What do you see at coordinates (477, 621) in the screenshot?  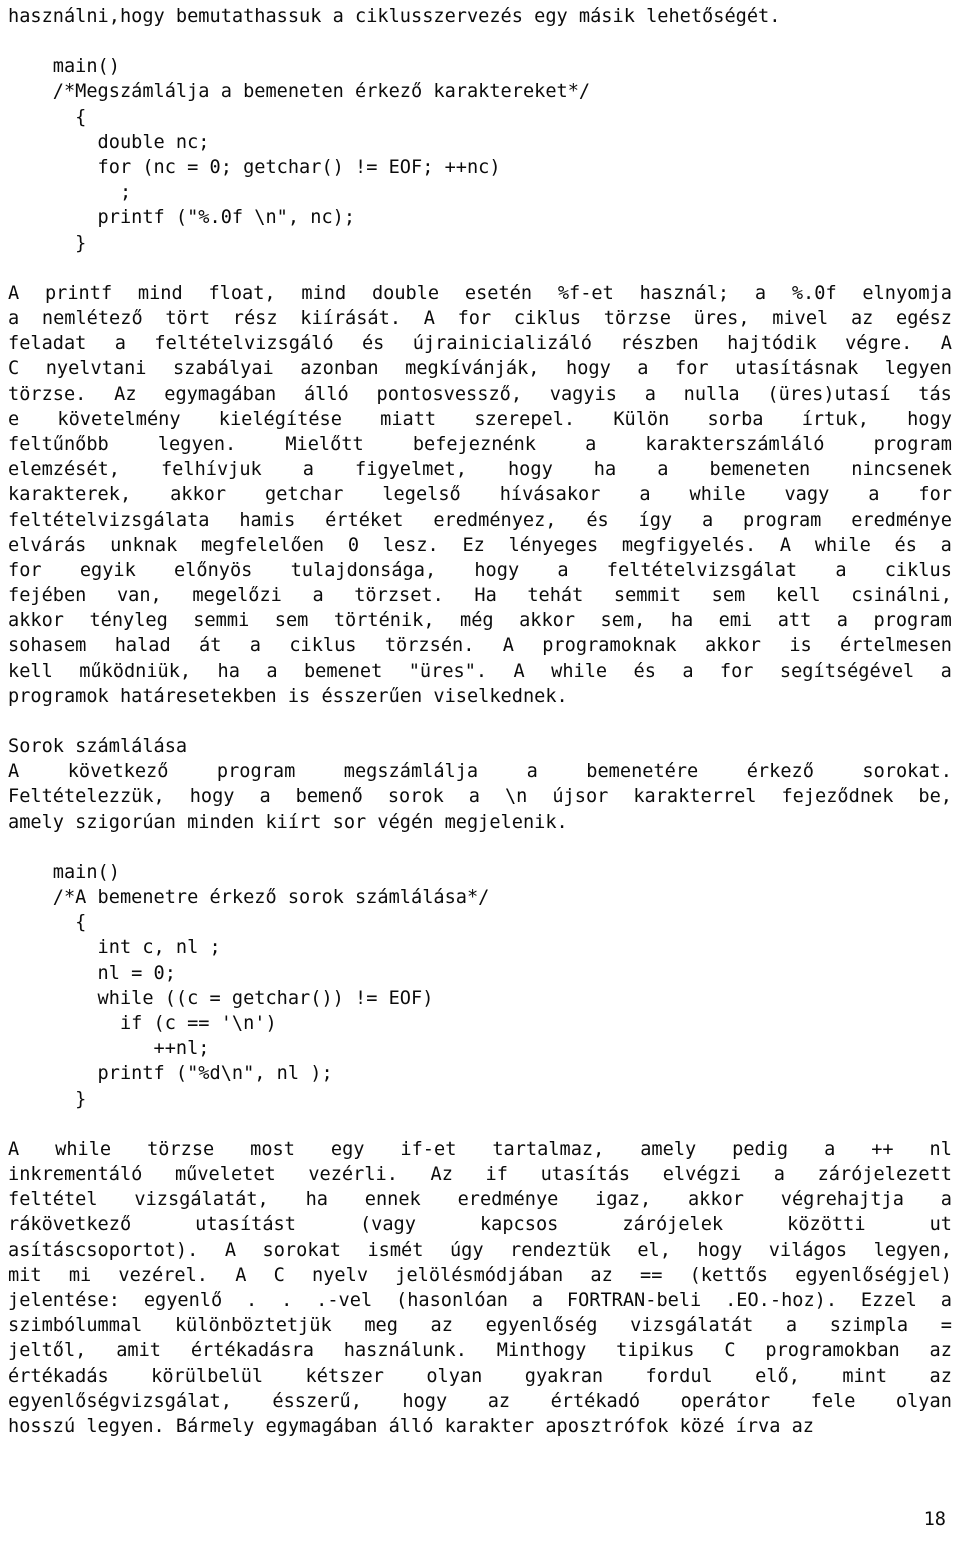 I see `word: még` at bounding box center [477, 621].